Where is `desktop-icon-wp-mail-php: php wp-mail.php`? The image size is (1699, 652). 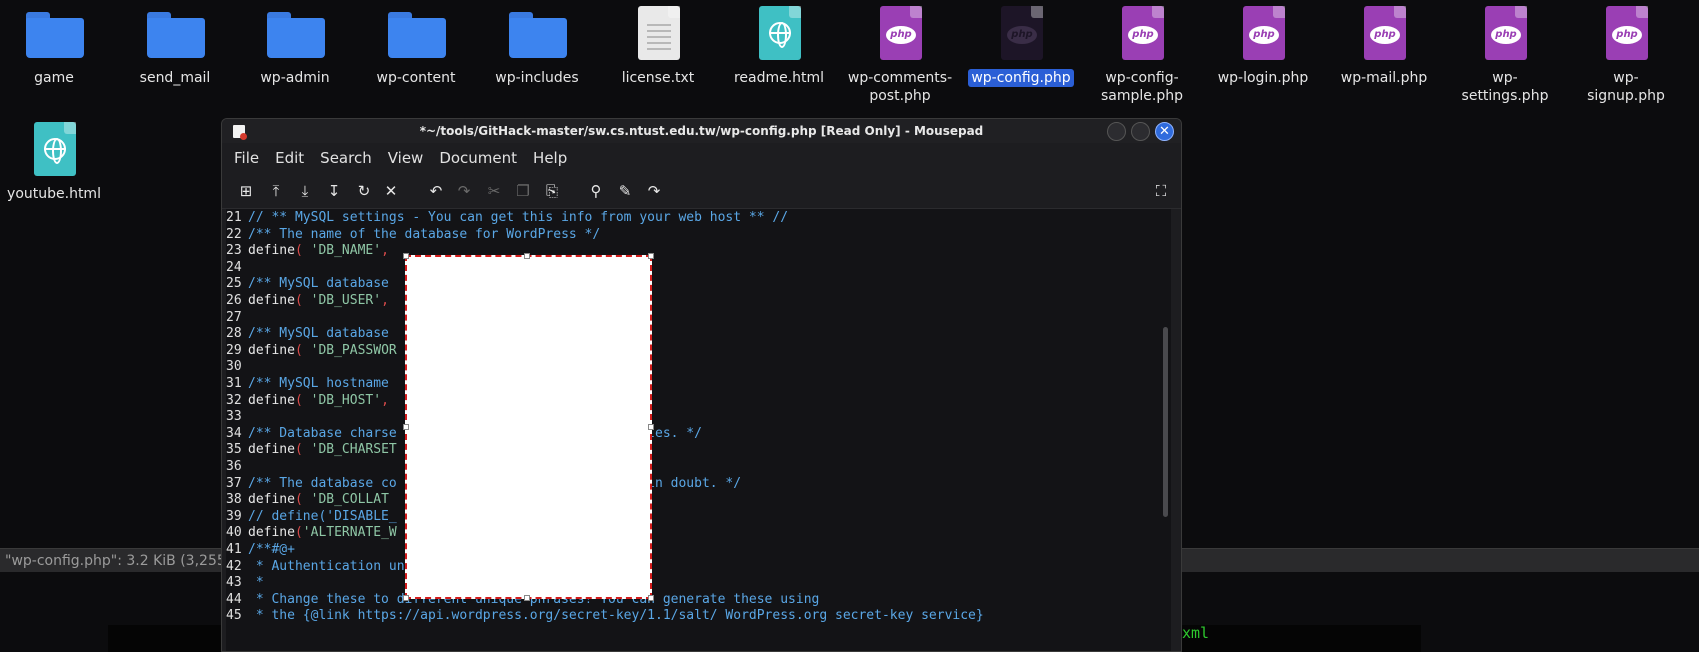
desktop-icon-wp-mail-php: php wp-mail.php is located at coordinates (1384, 43).